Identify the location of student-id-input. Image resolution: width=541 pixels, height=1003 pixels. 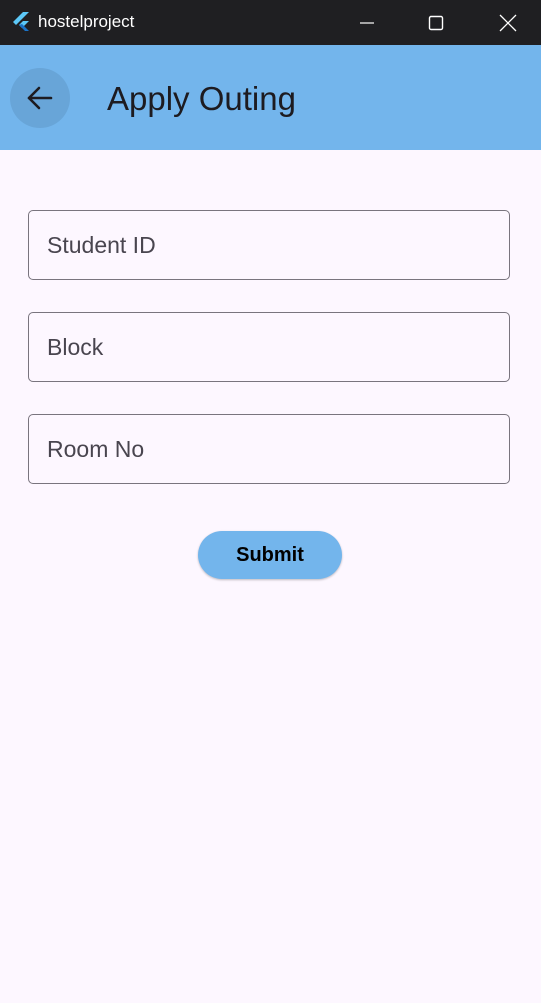
(269, 245).